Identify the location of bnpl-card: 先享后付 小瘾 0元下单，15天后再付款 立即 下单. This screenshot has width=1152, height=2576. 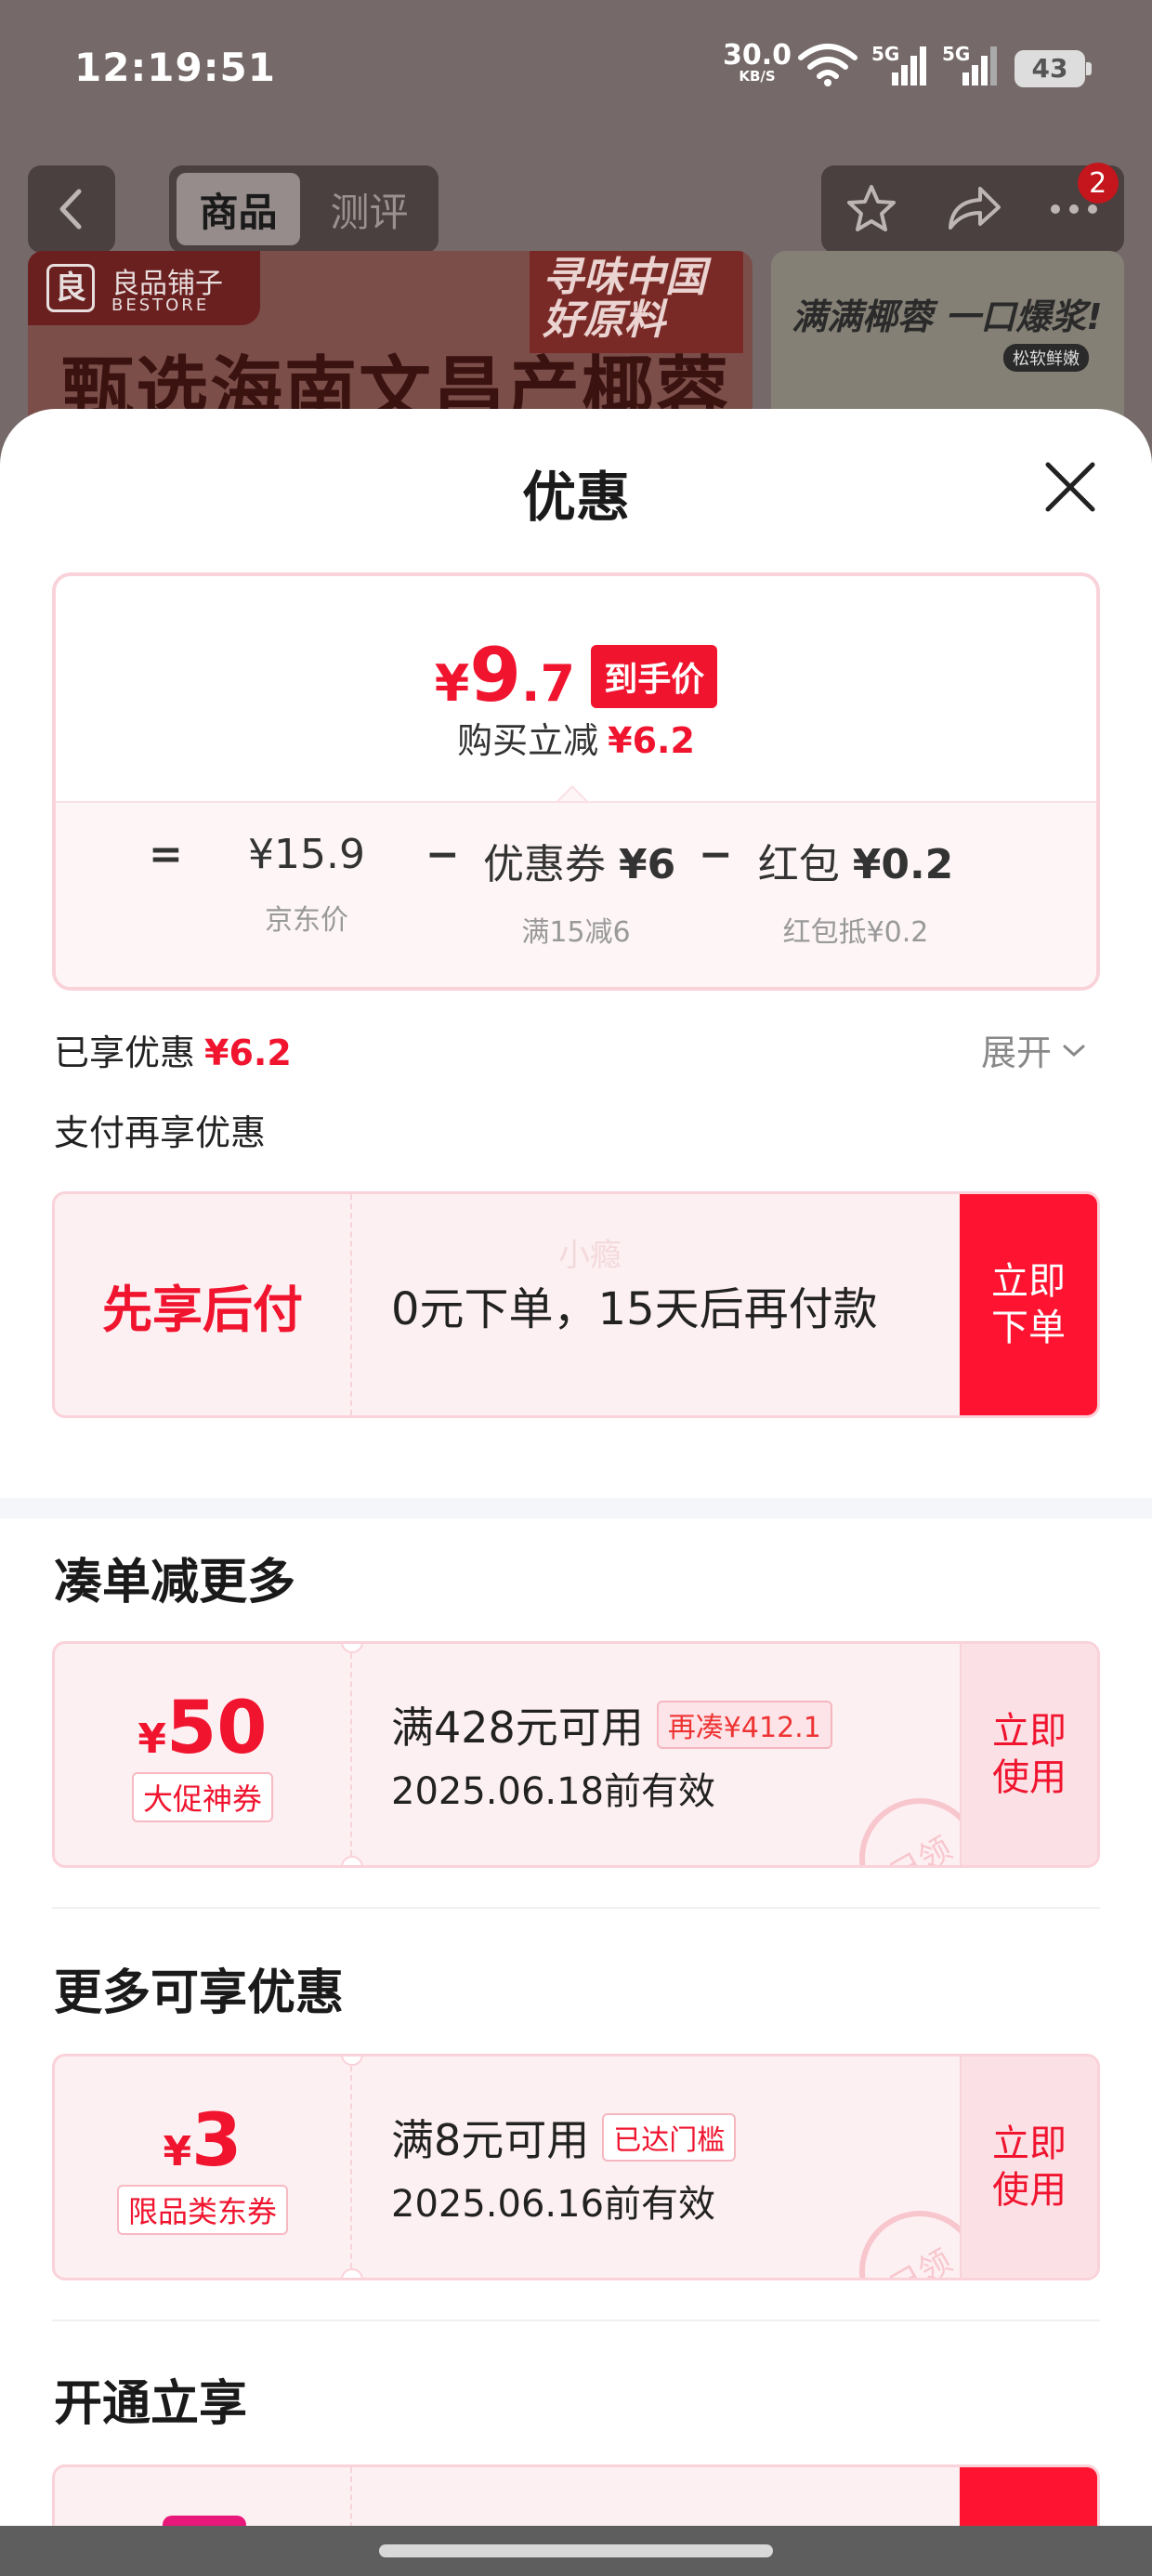
(576, 1304).